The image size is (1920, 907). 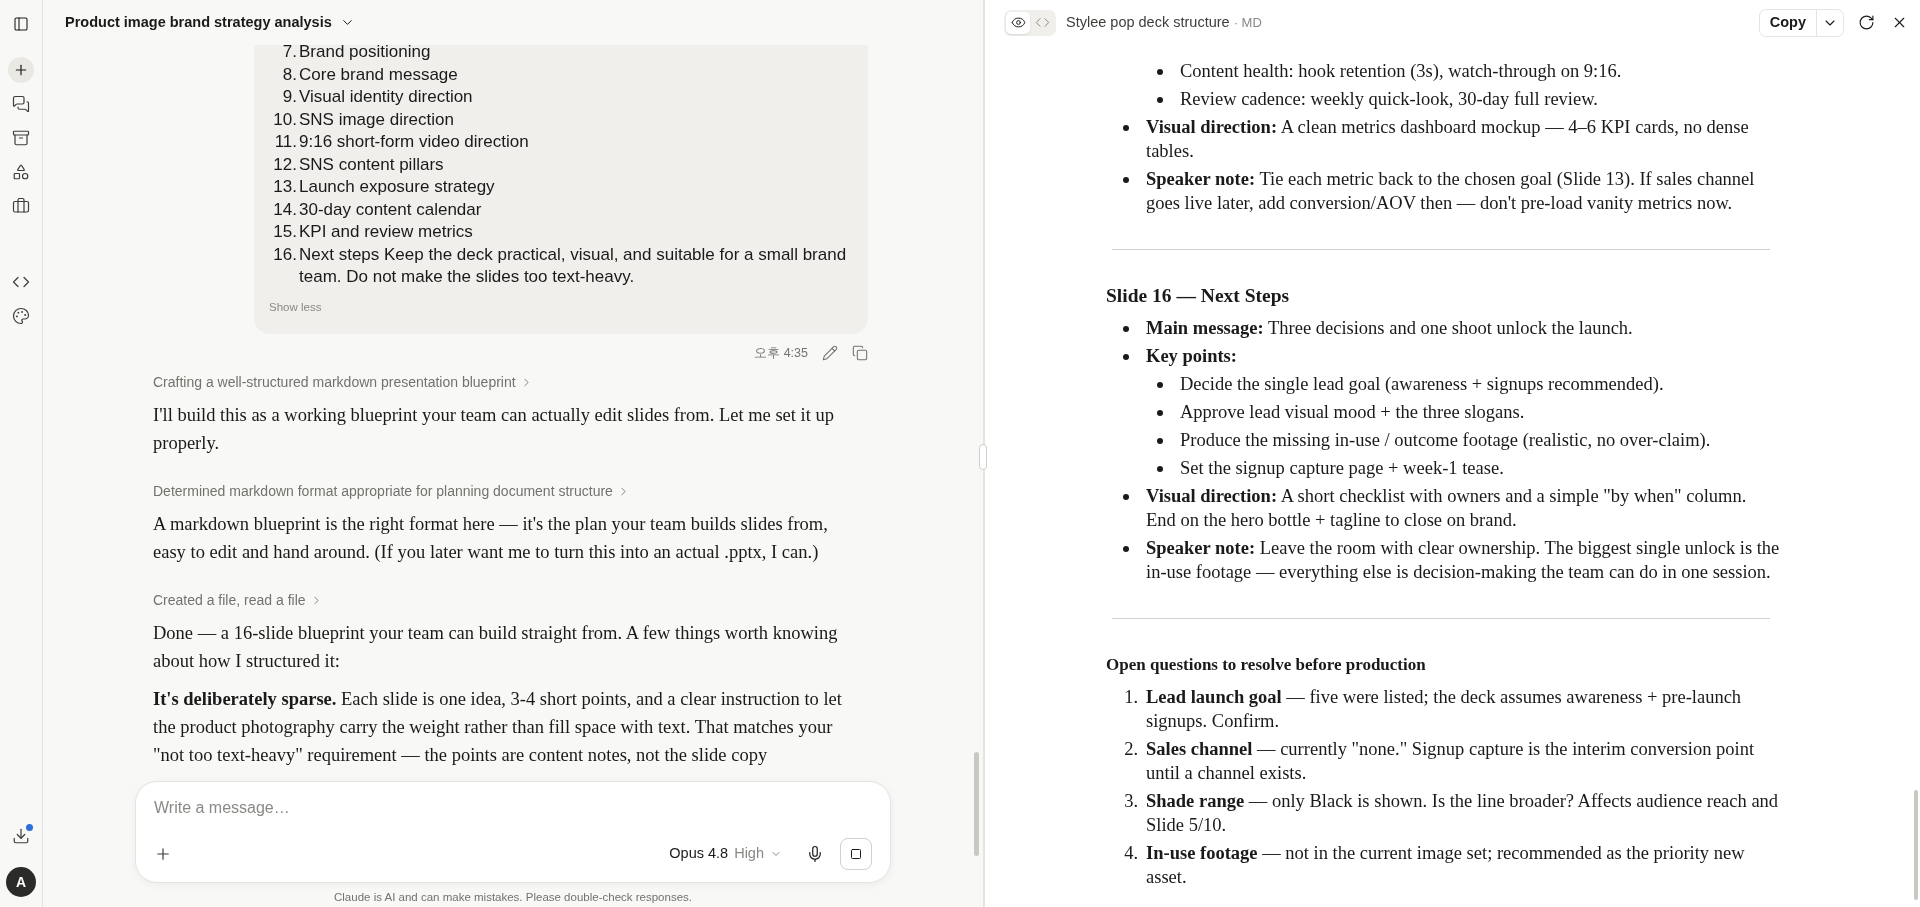 I want to click on list-item-text: Sales channel — currently "none." Signup capture is the interim conversion point until a channel exists., so click(x=1451, y=761).